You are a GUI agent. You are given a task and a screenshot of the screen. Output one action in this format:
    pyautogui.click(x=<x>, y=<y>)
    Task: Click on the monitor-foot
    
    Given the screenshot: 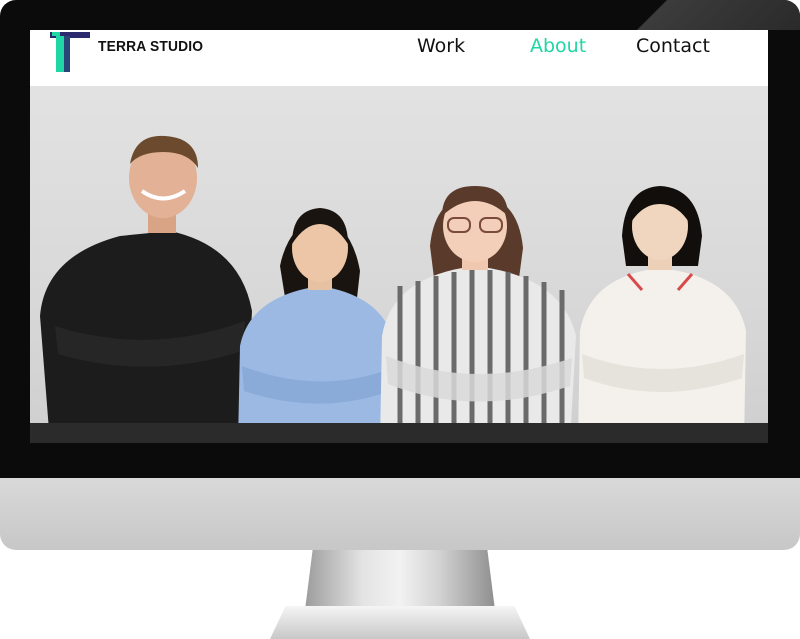 What is the action you would take?
    pyautogui.click(x=400, y=622)
    